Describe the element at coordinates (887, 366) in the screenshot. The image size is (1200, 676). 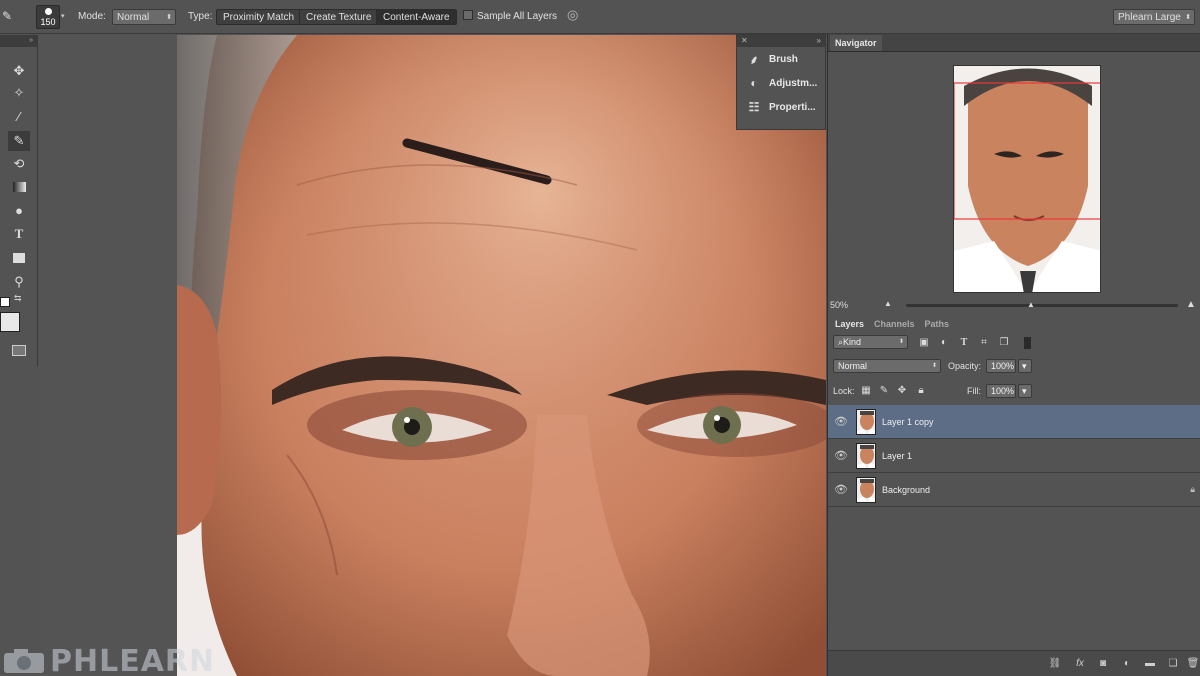
I see `blend-mode-dropdown: Normal ⬍` at that location.